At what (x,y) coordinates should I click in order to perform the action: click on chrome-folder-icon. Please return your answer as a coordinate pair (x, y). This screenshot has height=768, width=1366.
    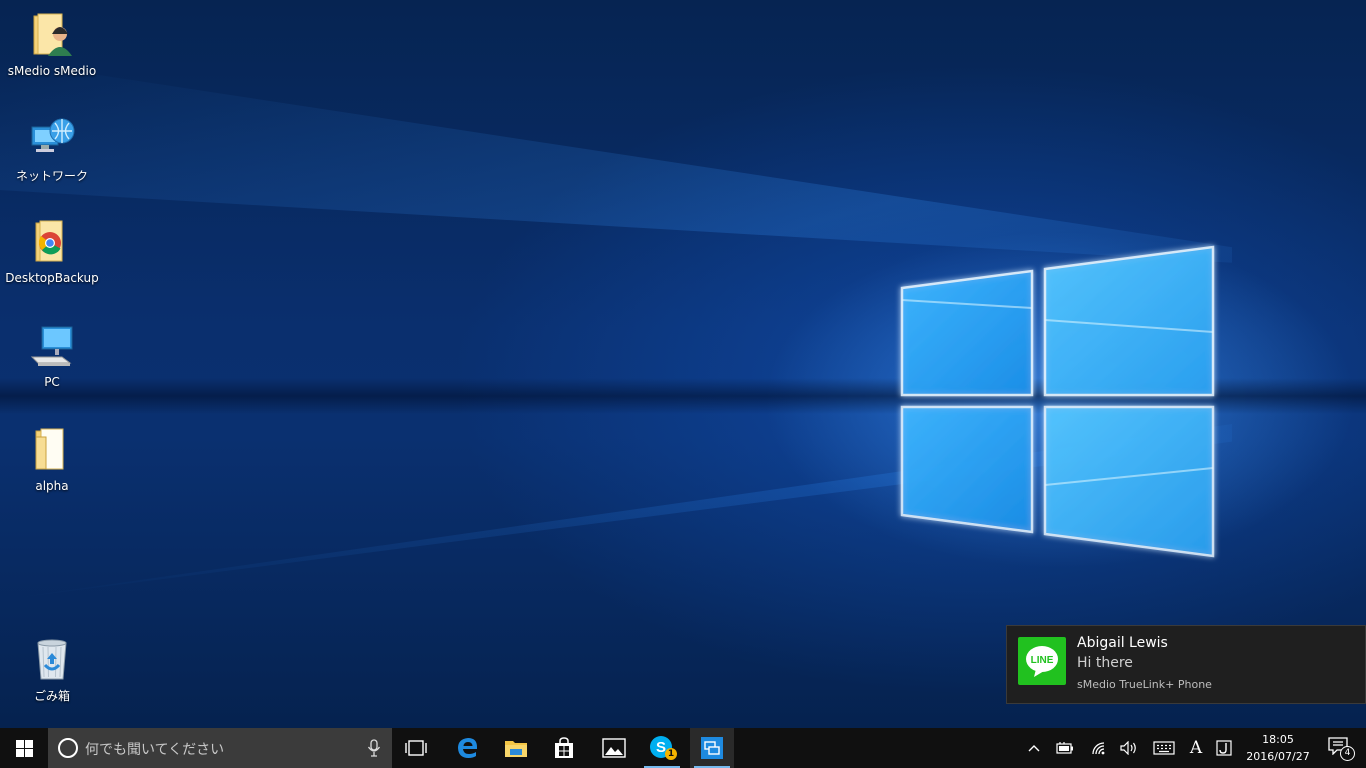
    Looking at the image, I should click on (49, 241).